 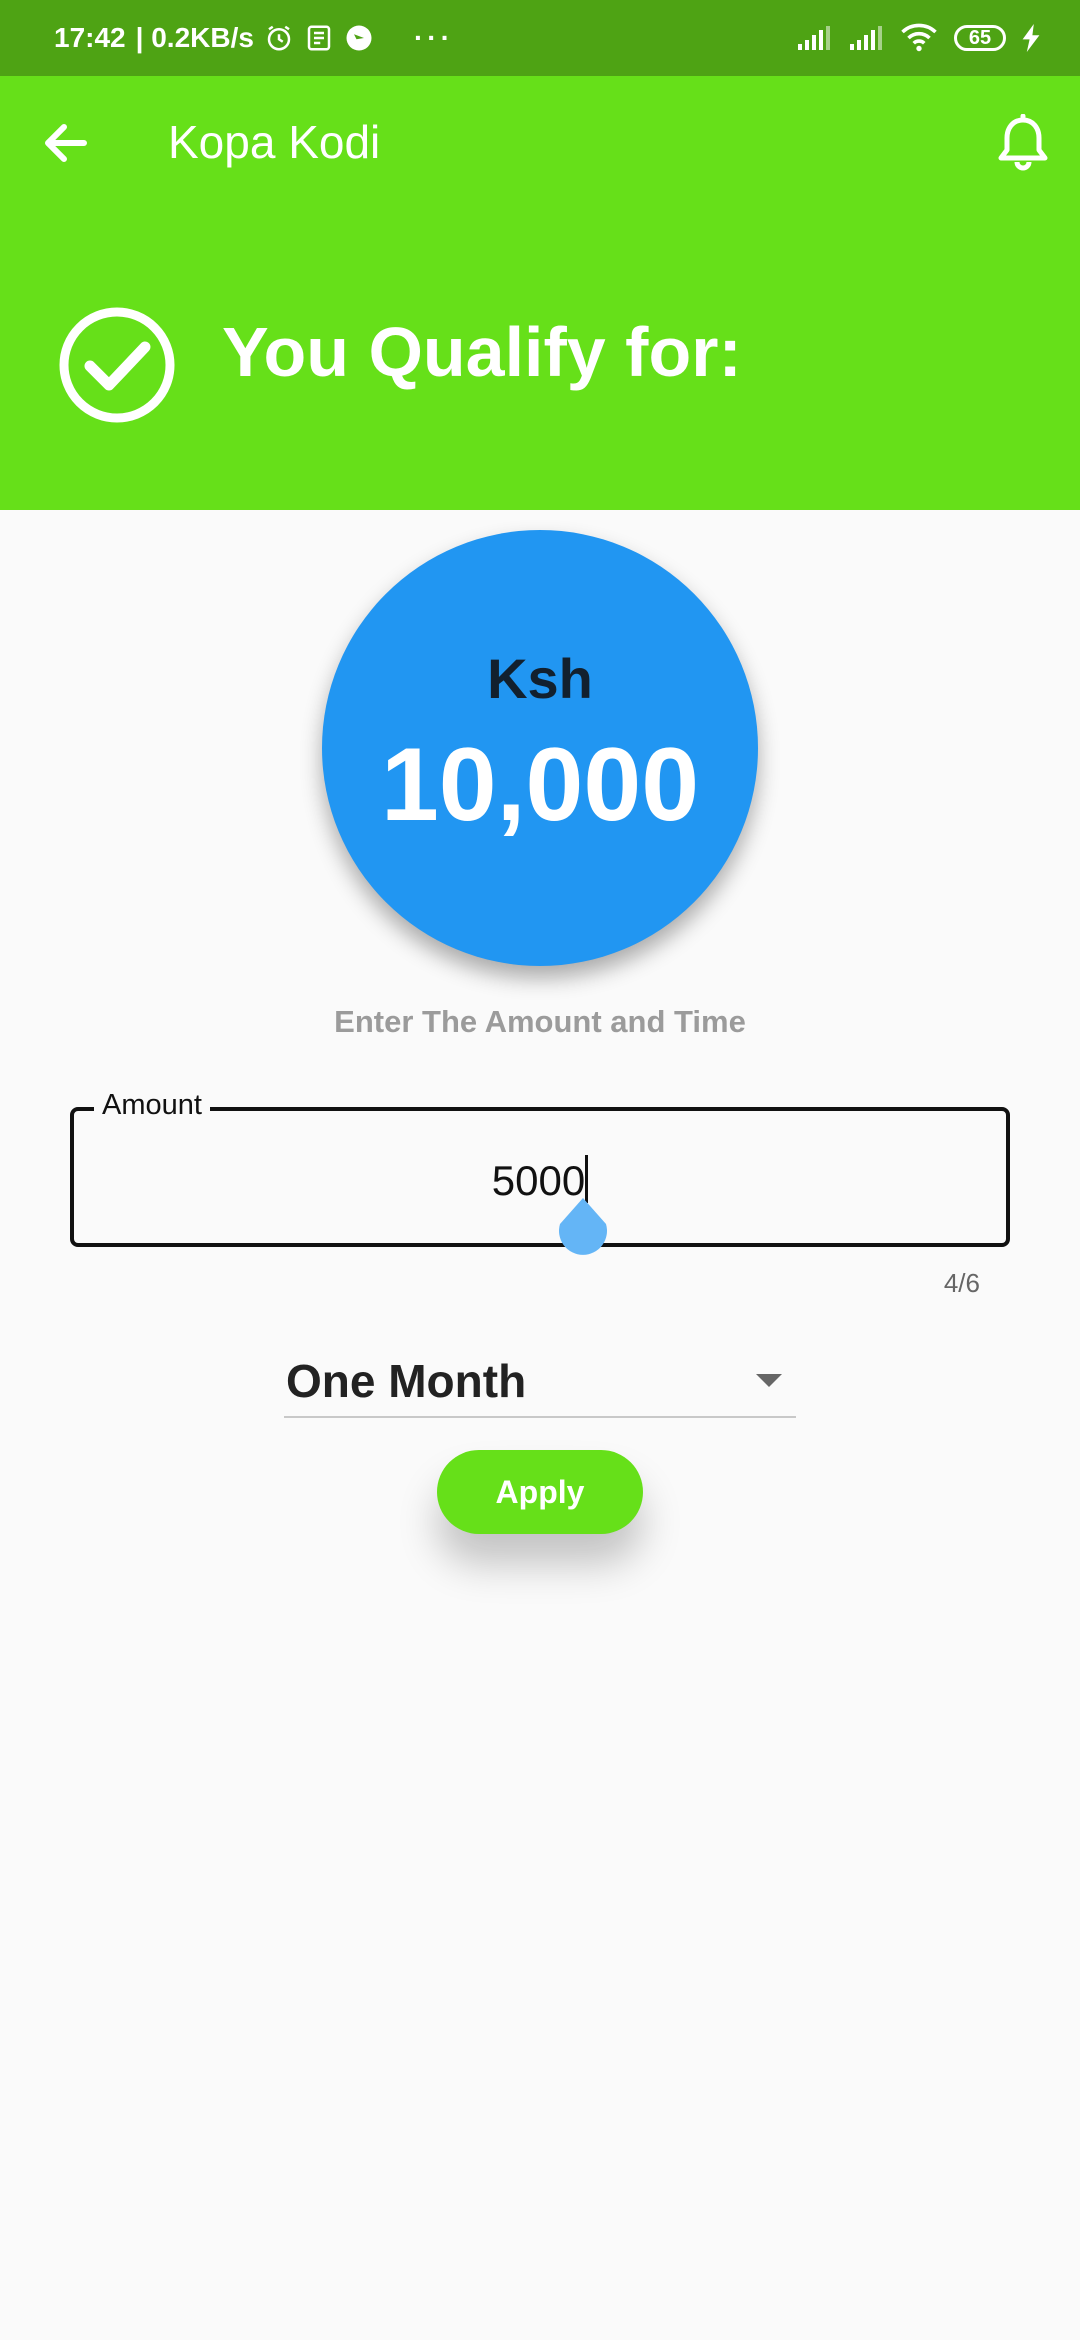 I want to click on battery-icon: 65, so click(x=980, y=38).